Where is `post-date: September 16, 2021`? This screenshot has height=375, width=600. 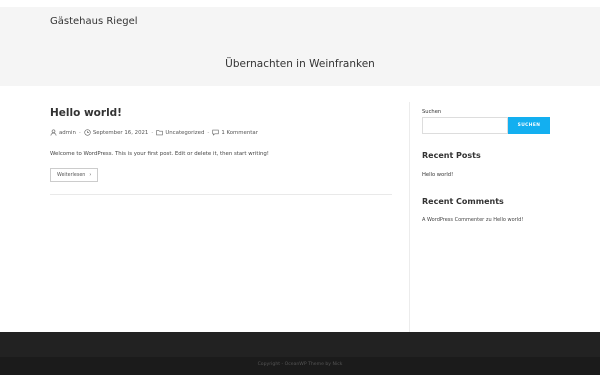 post-date: September 16, 2021 is located at coordinates (120, 132).